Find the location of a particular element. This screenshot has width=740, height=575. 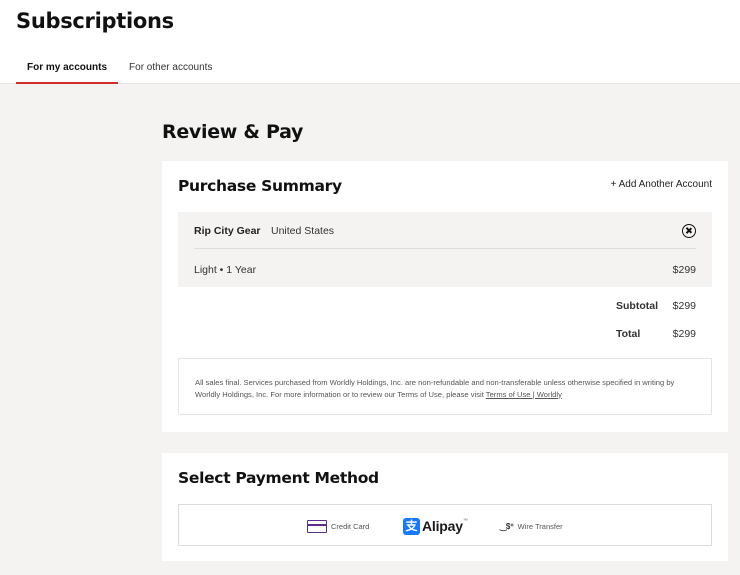

add-another-account-button: + Add Another Account is located at coordinates (661, 184).